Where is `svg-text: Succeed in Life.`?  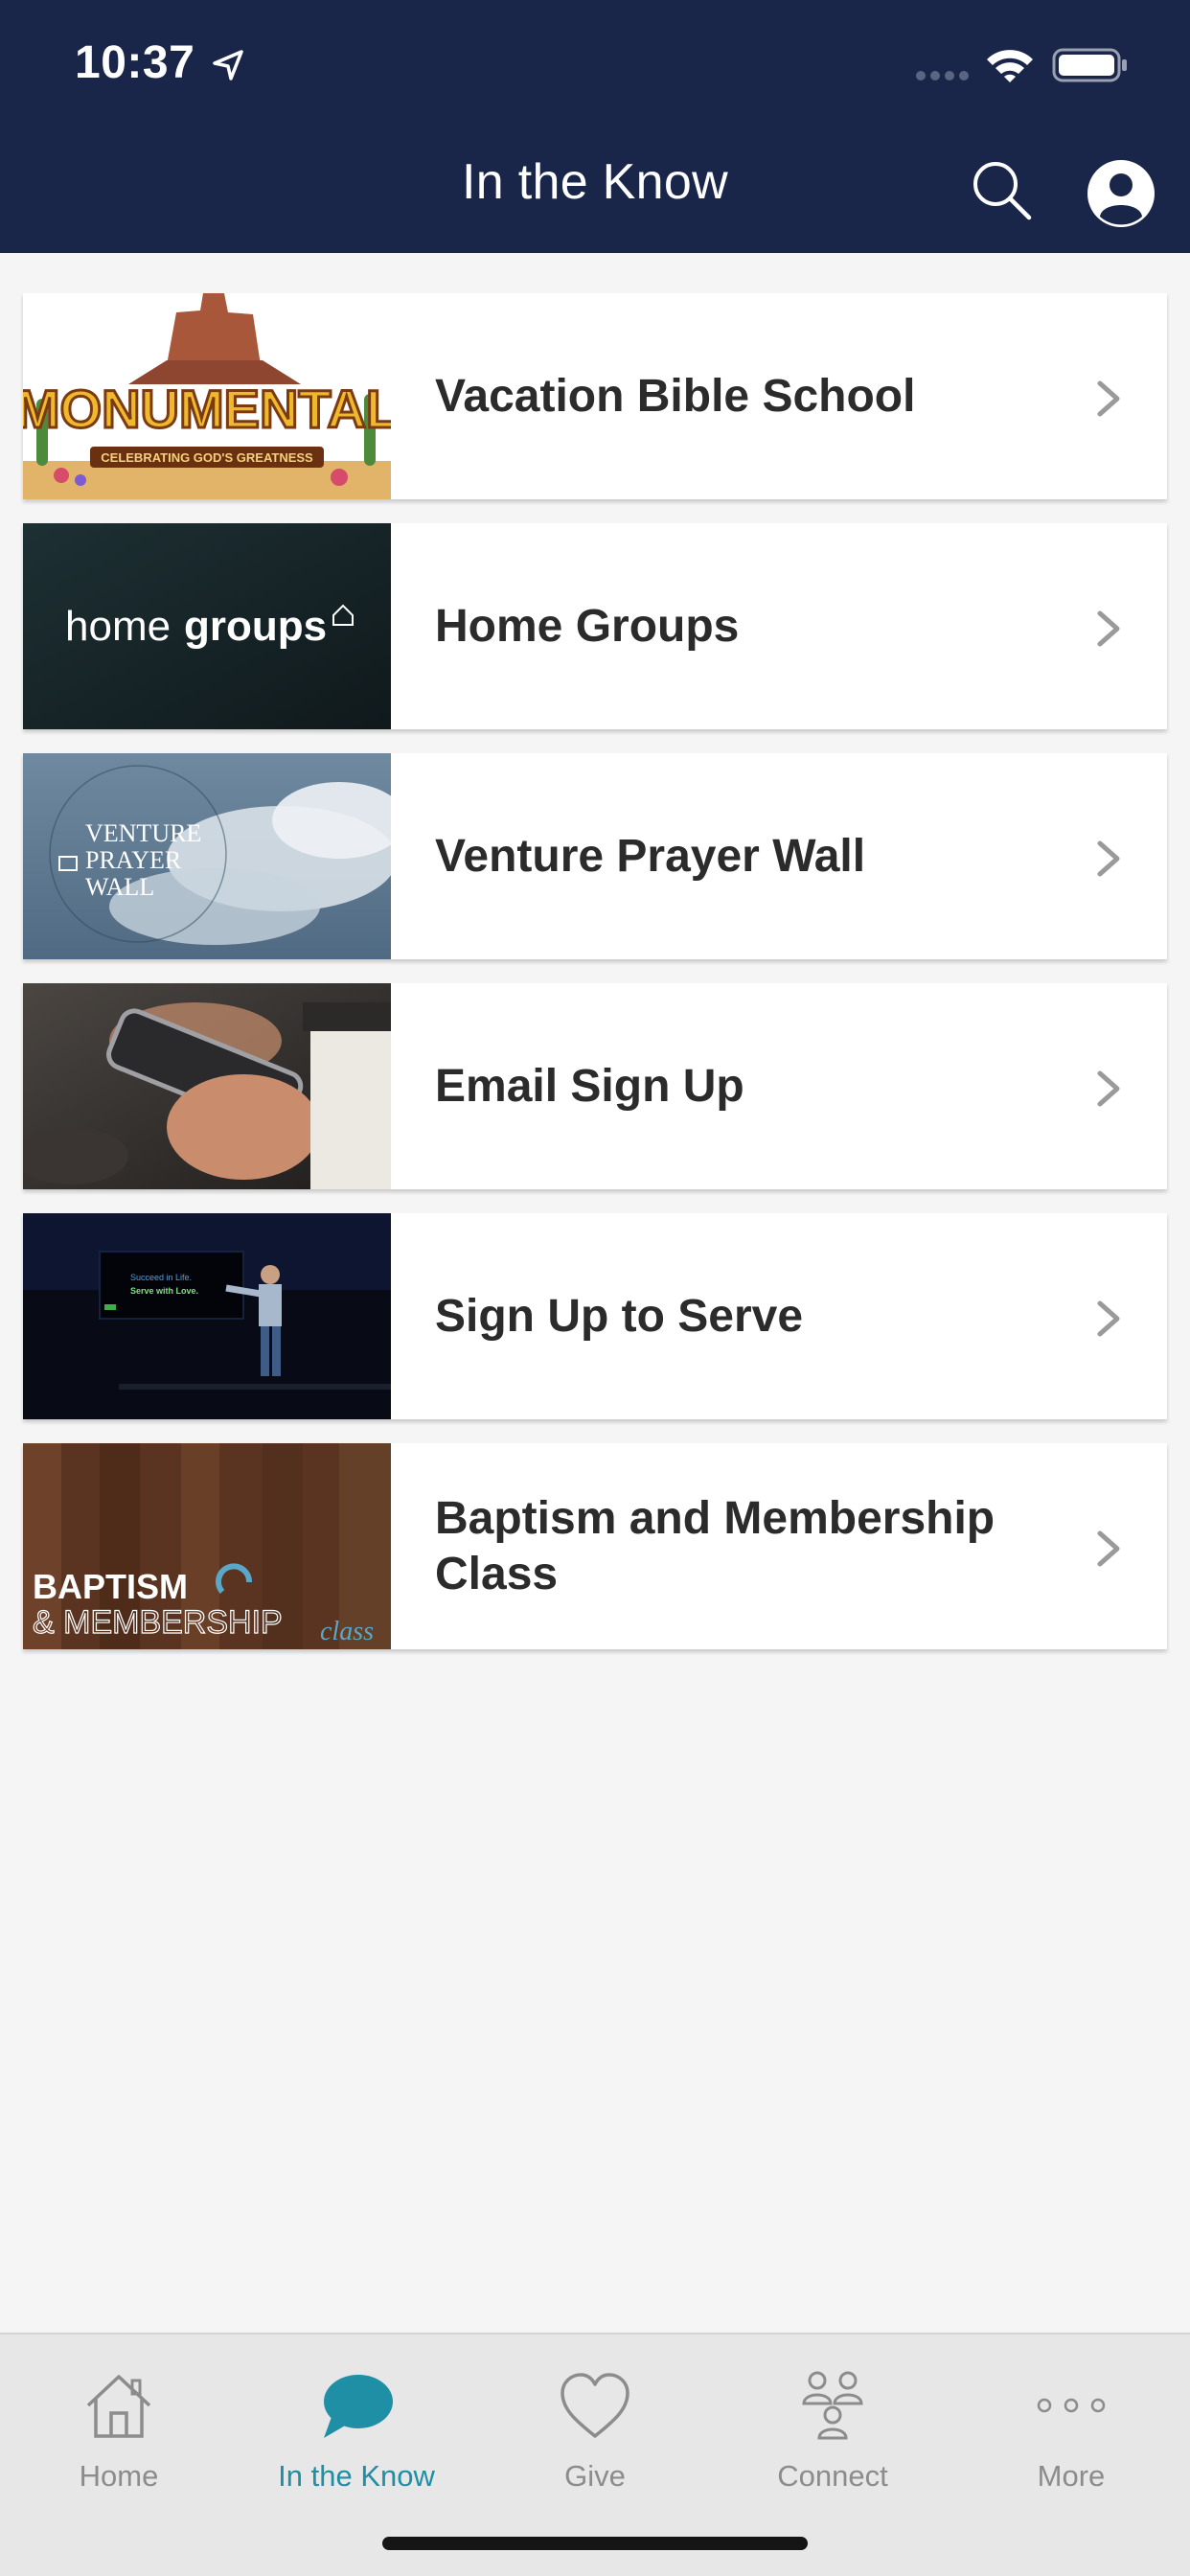 svg-text: Succeed in Life. is located at coordinates (161, 1277).